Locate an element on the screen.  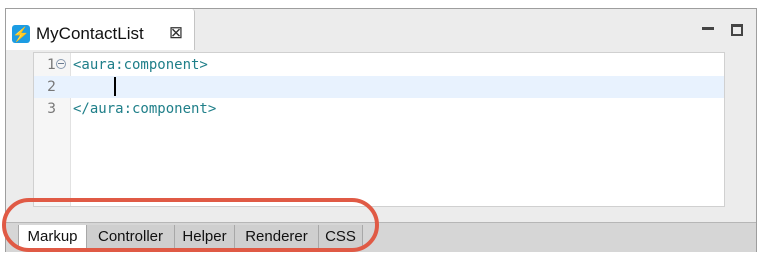
text-caret is located at coordinates (115, 86).